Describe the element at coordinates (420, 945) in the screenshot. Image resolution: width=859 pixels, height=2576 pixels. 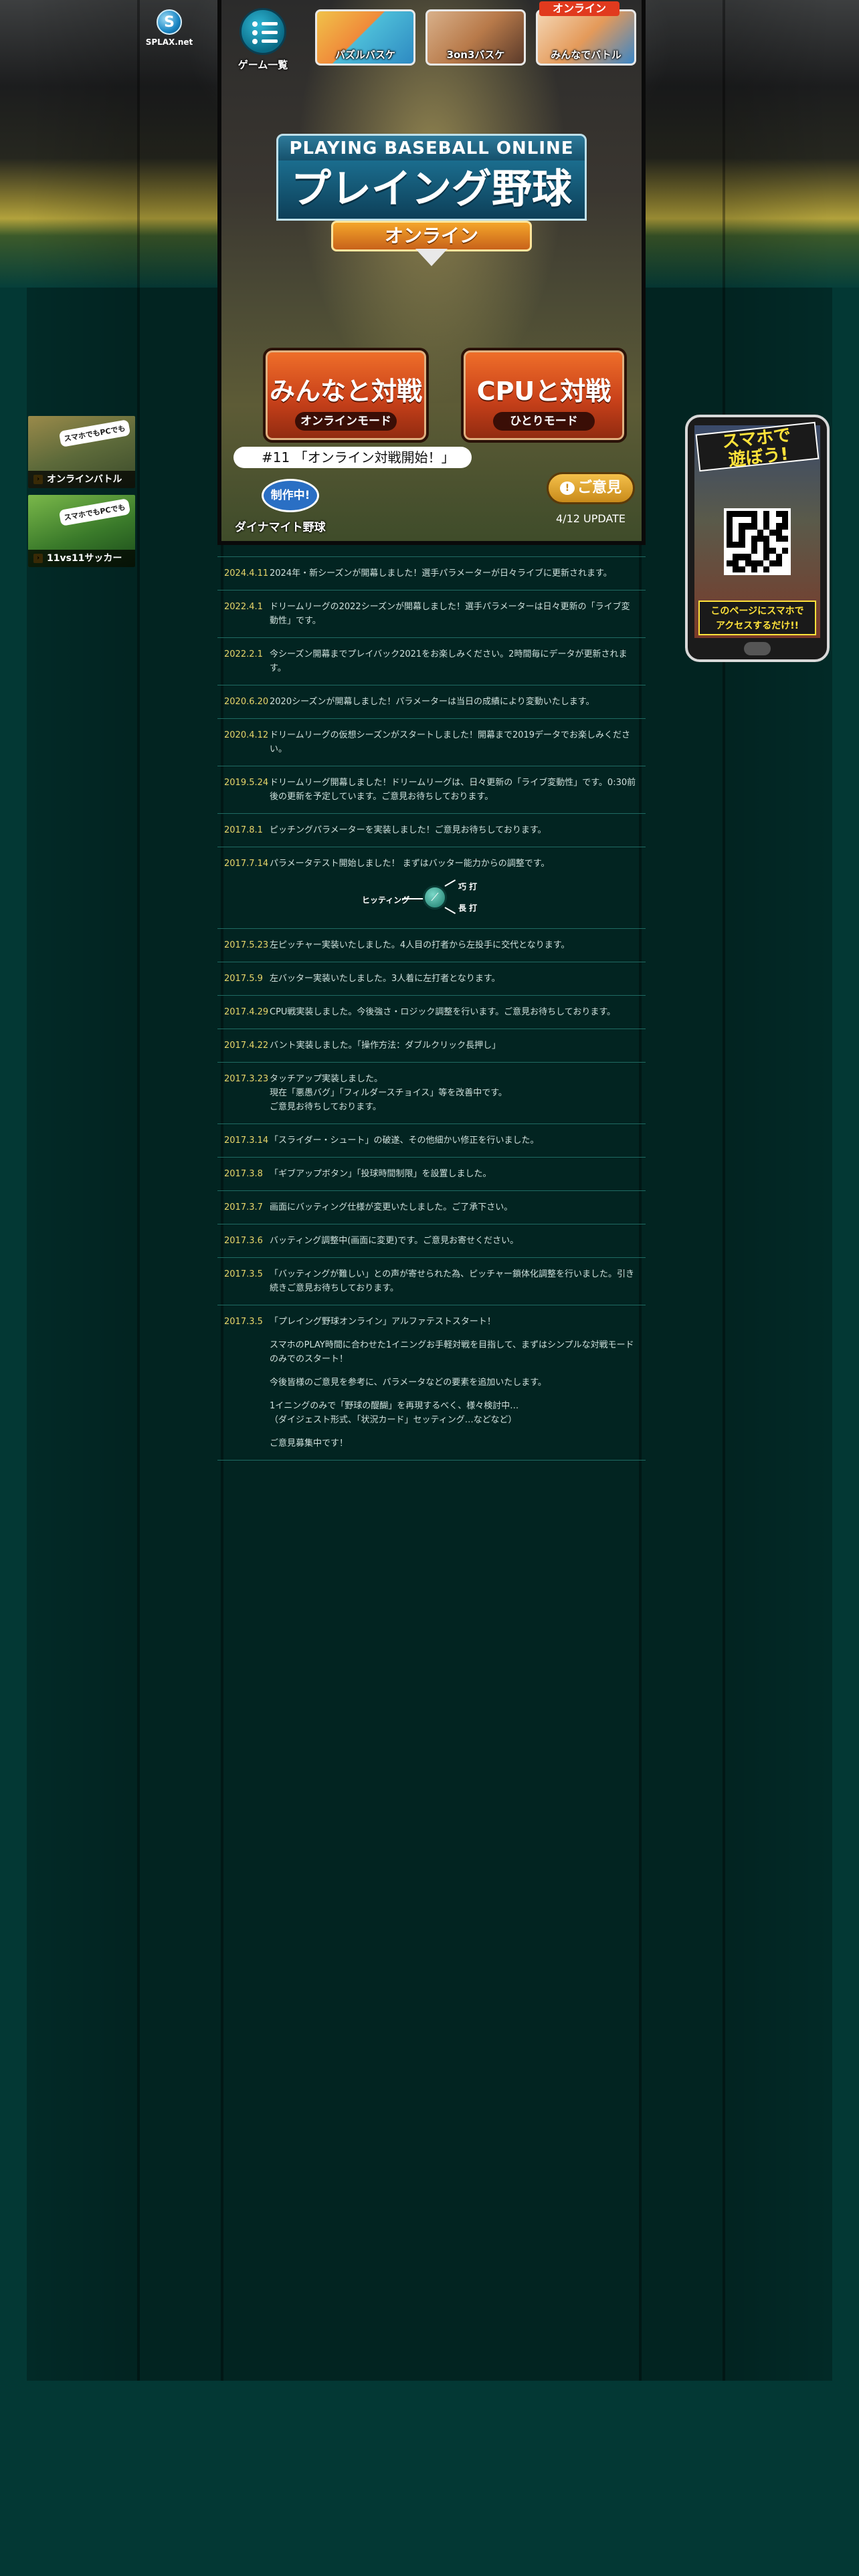
I see `news-line: 左ピッチャー実装いたしました。4人目の打者から左投手に交代となります。` at that location.